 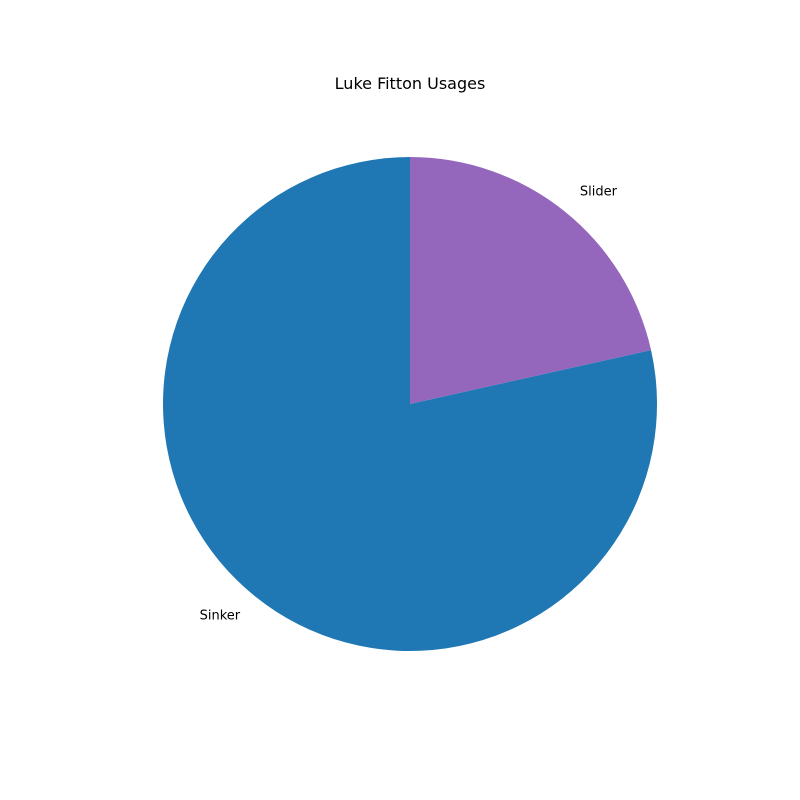 I want to click on pie-label-sinker: Sinker, so click(x=220, y=616).